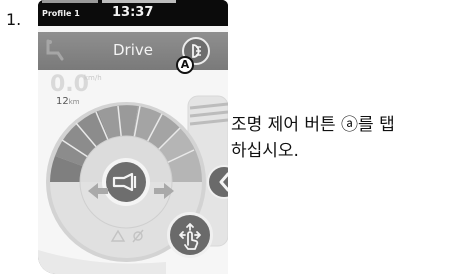 Image resolution: width=467 pixels, height=274 pixels. Describe the element at coordinates (185, 65) in the screenshot. I see `callout-marker: A` at that location.